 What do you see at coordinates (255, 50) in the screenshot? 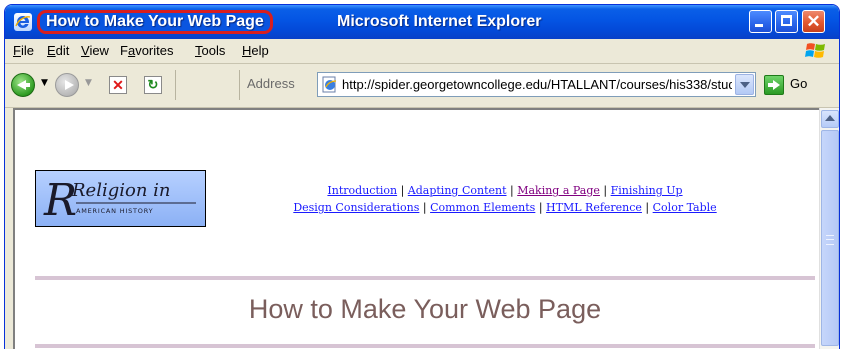
I see `menu-help: Help` at bounding box center [255, 50].